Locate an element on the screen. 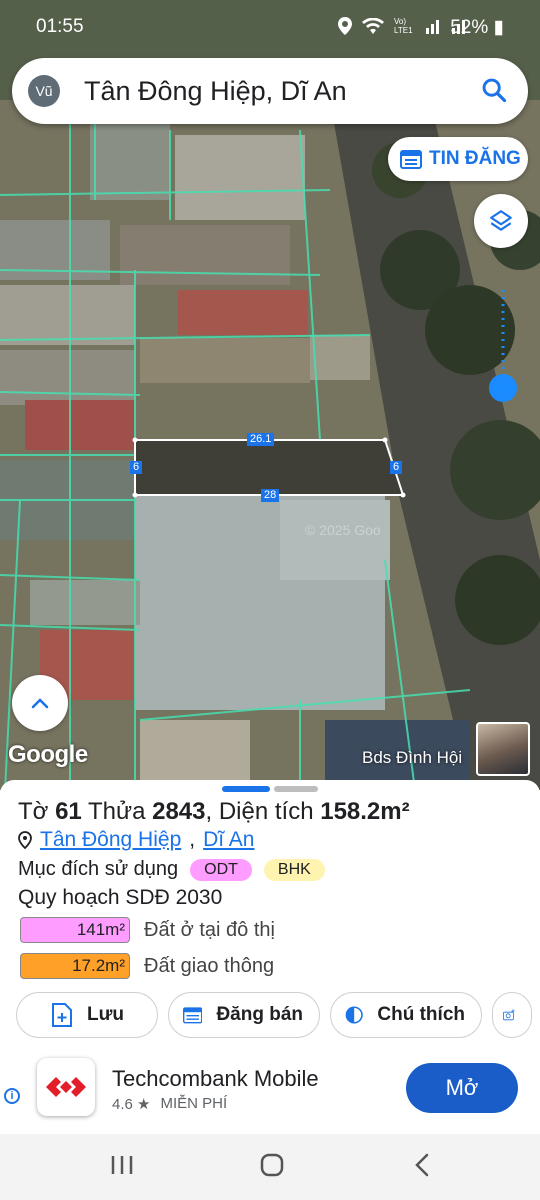  tin-dang-button: TIN ĐĂNG is located at coordinates (458, 159).